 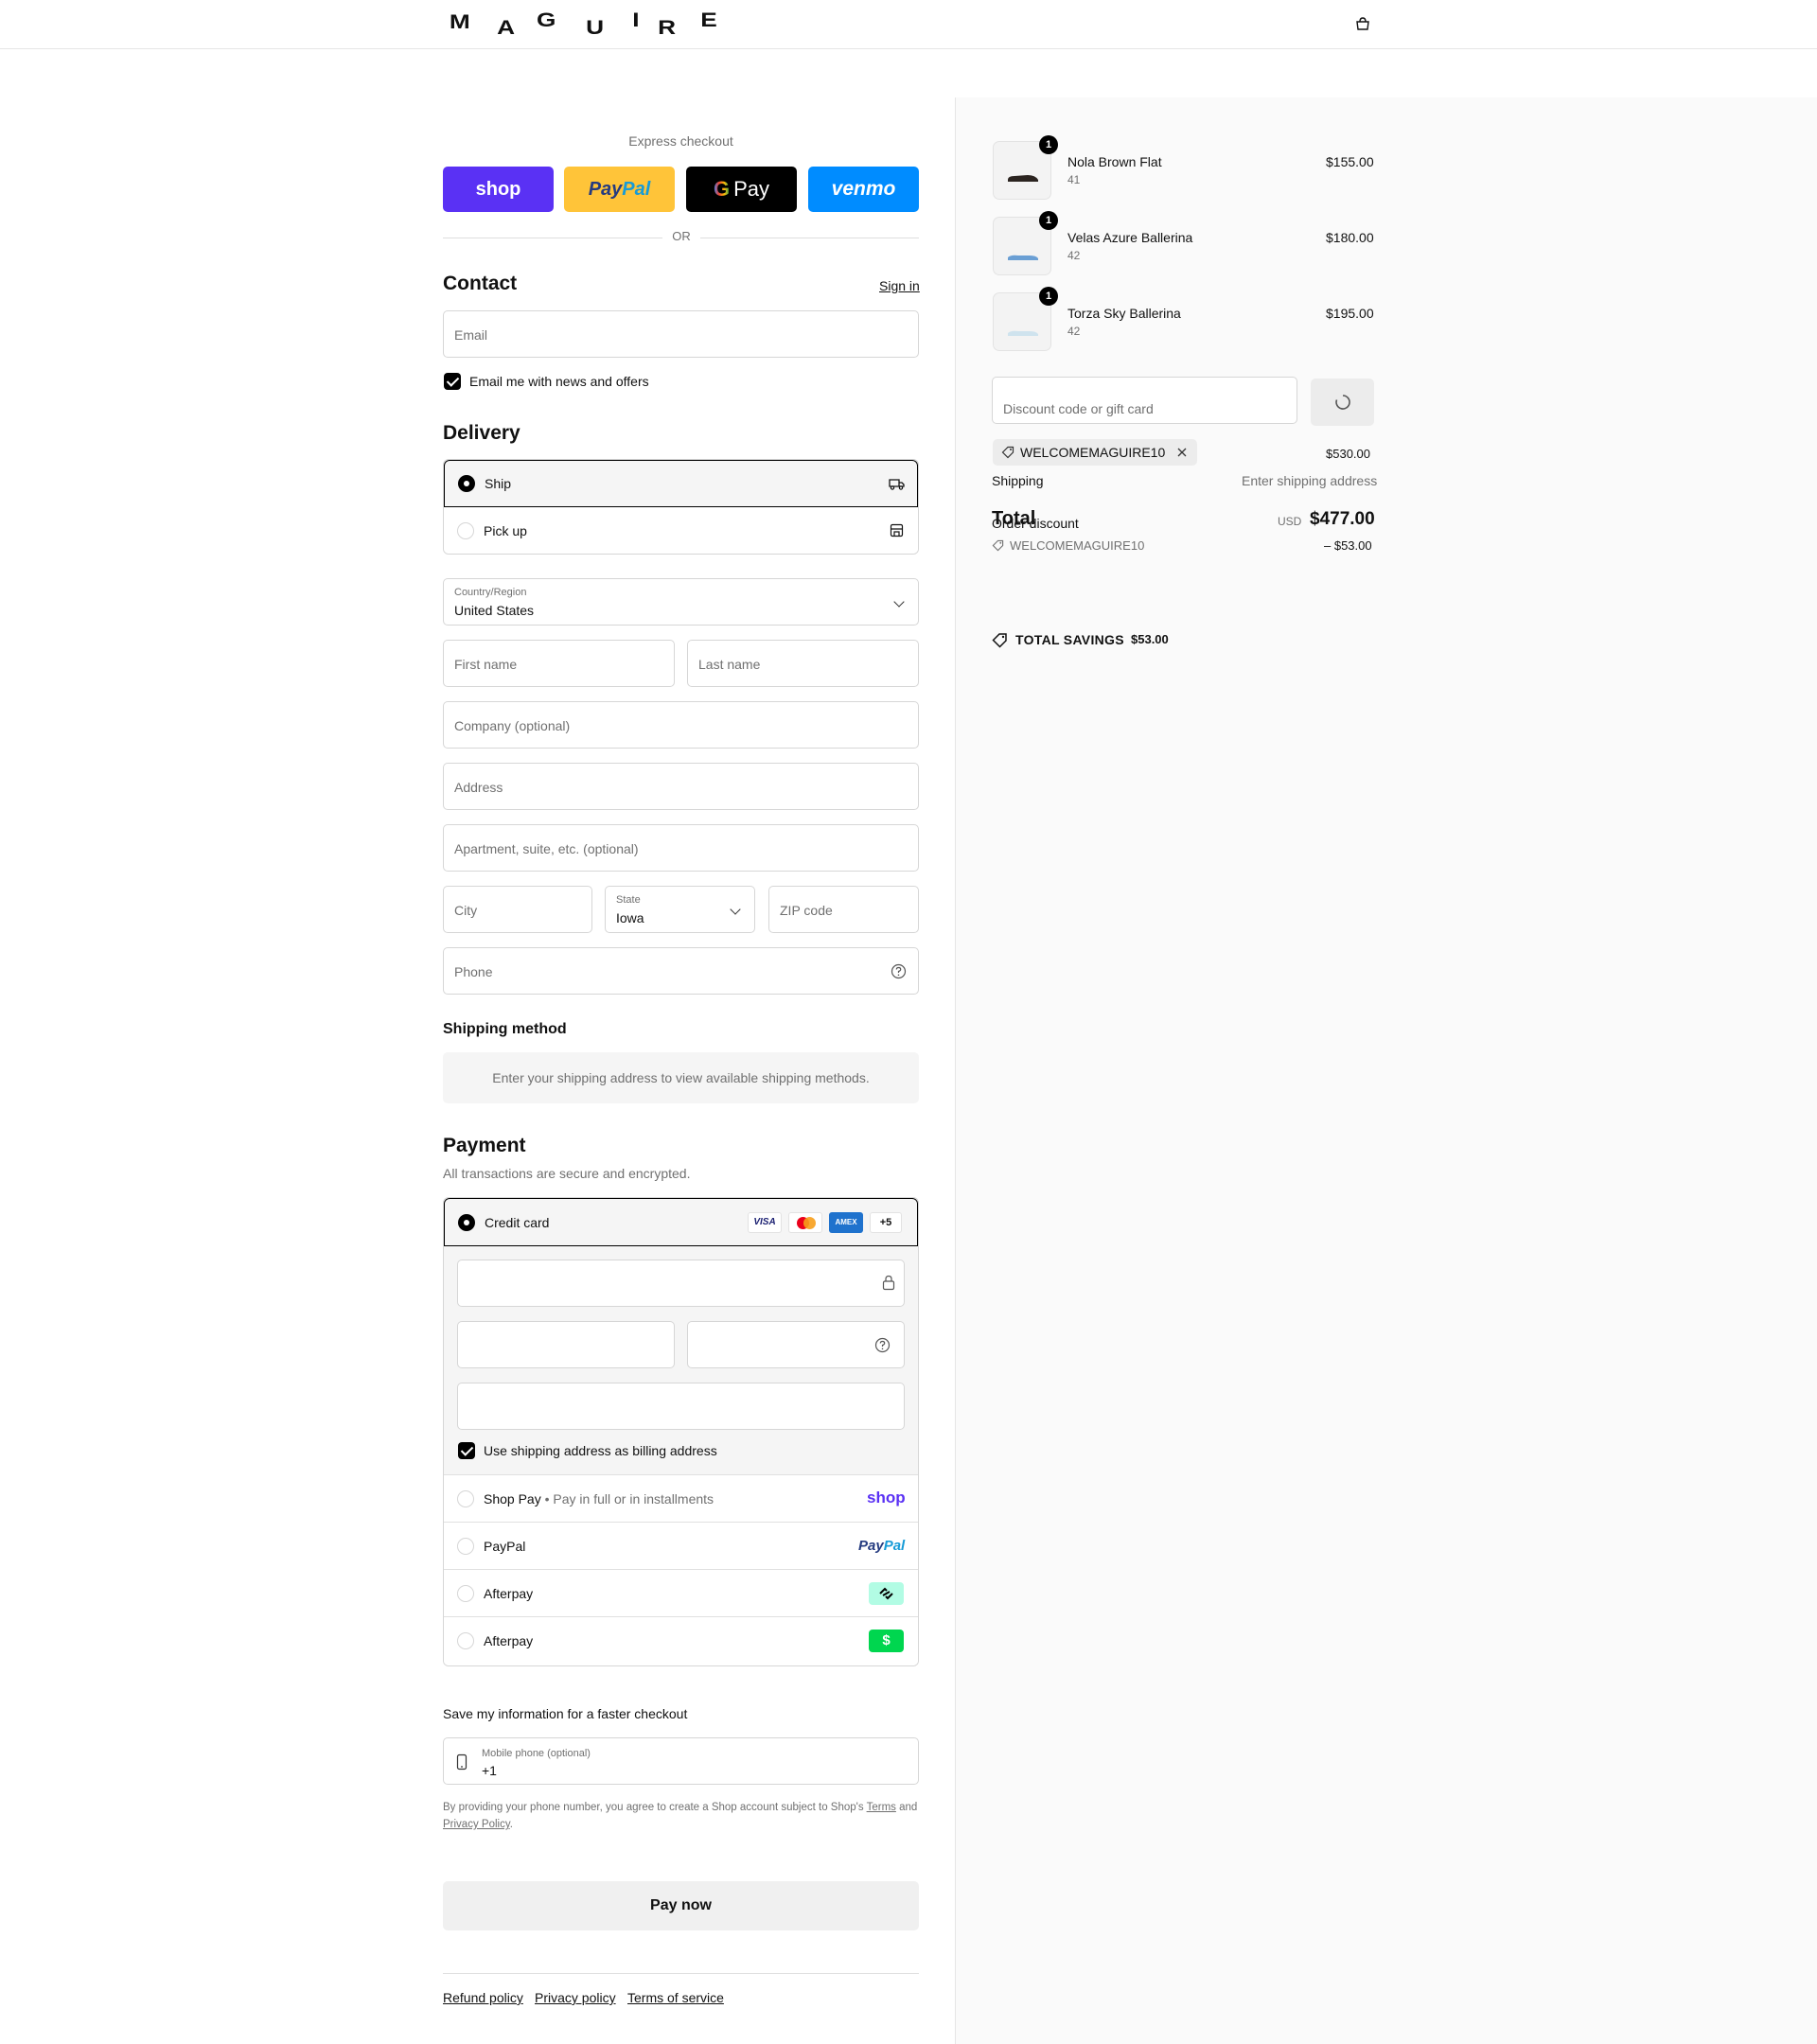 What do you see at coordinates (466, 1450) in the screenshot?
I see `billing-same-checkbox` at bounding box center [466, 1450].